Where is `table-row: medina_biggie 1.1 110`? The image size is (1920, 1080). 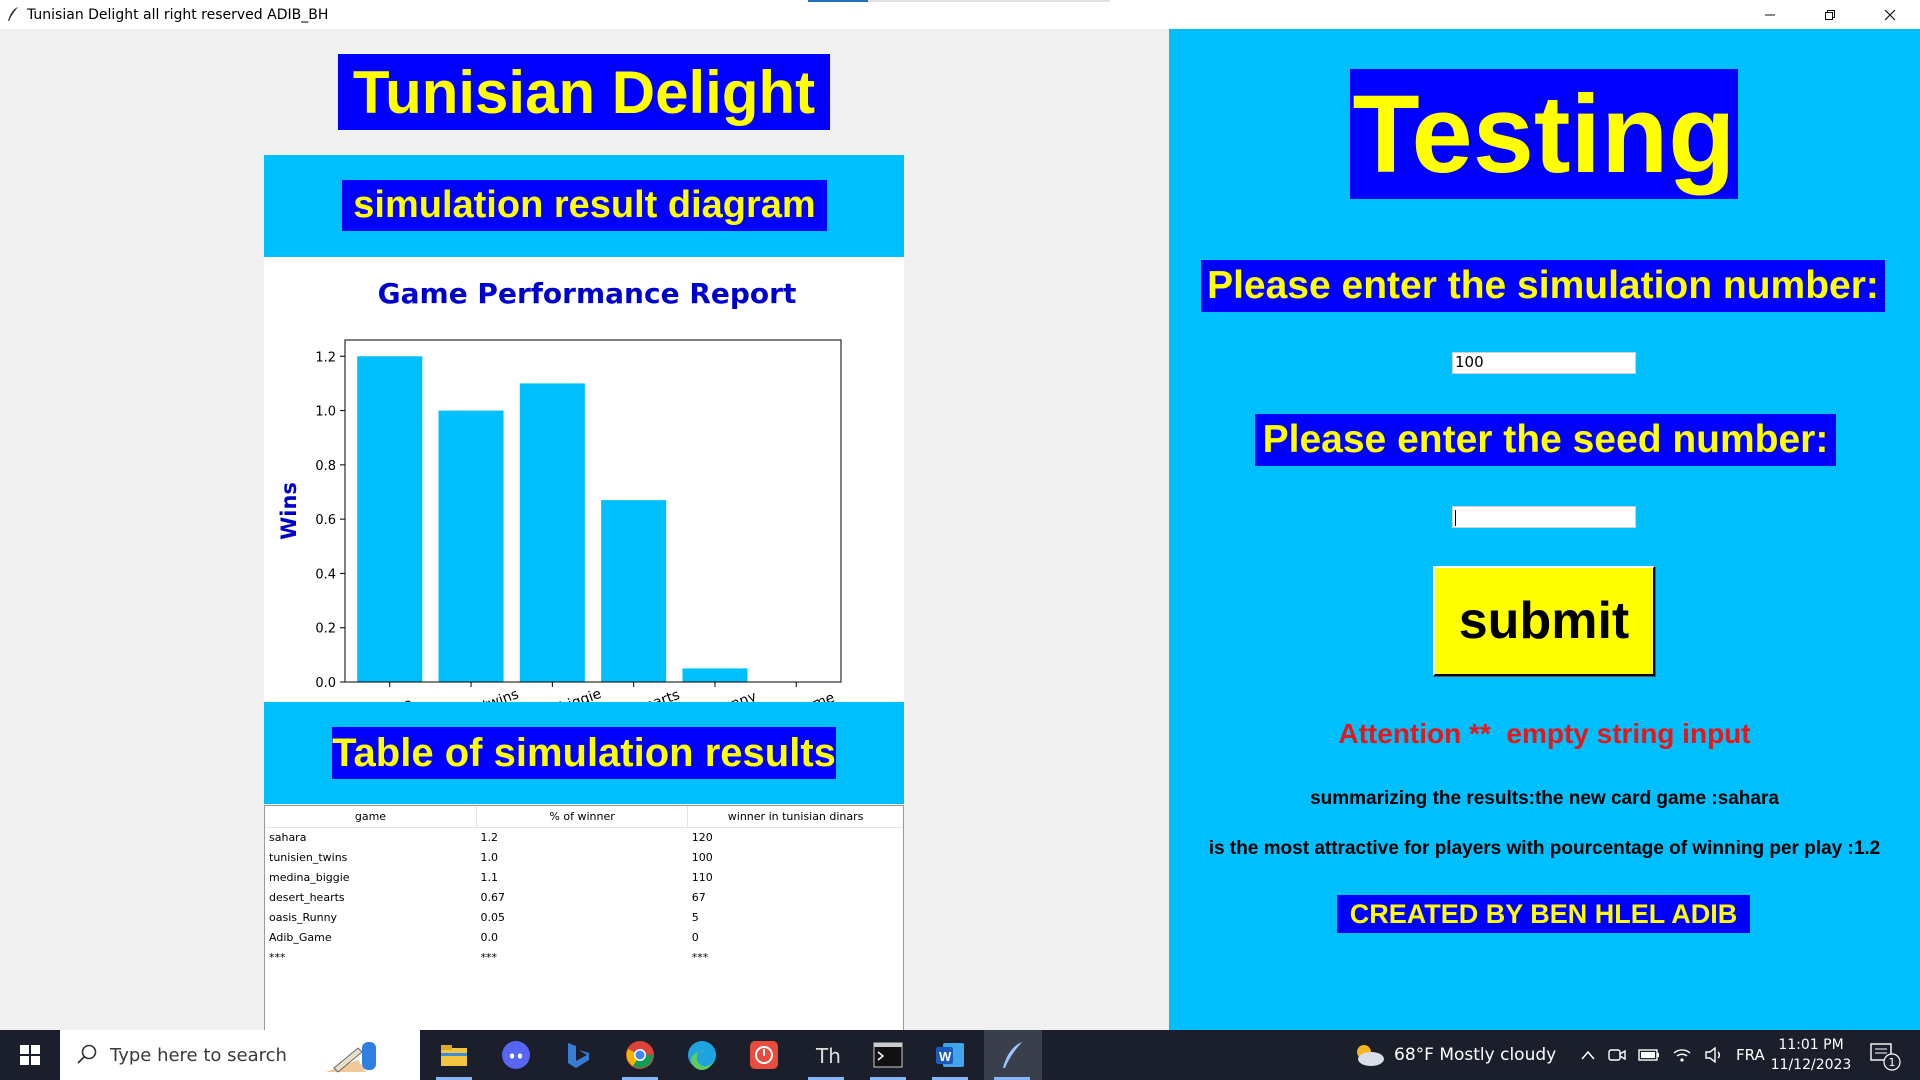 table-row: medina_biggie 1.1 110 is located at coordinates (584, 877).